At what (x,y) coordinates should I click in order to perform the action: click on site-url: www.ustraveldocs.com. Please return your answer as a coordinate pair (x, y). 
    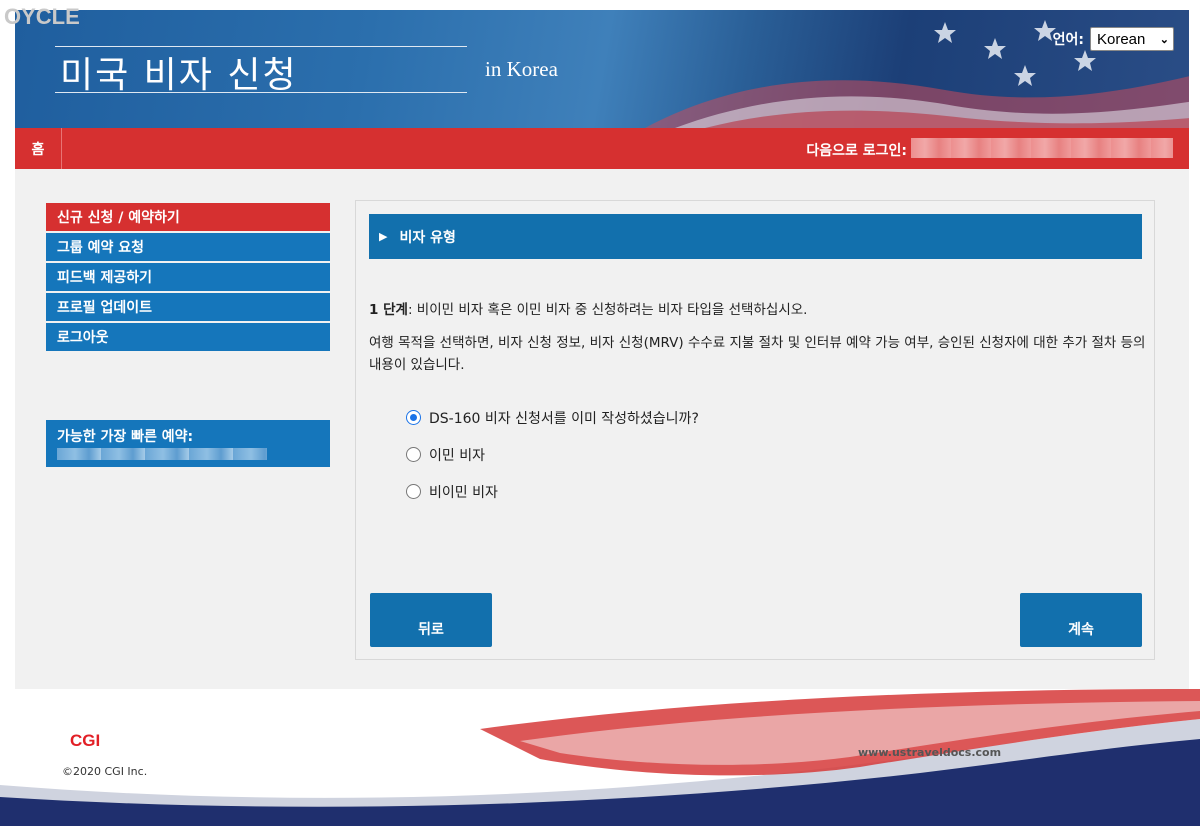
    Looking at the image, I should click on (930, 752).